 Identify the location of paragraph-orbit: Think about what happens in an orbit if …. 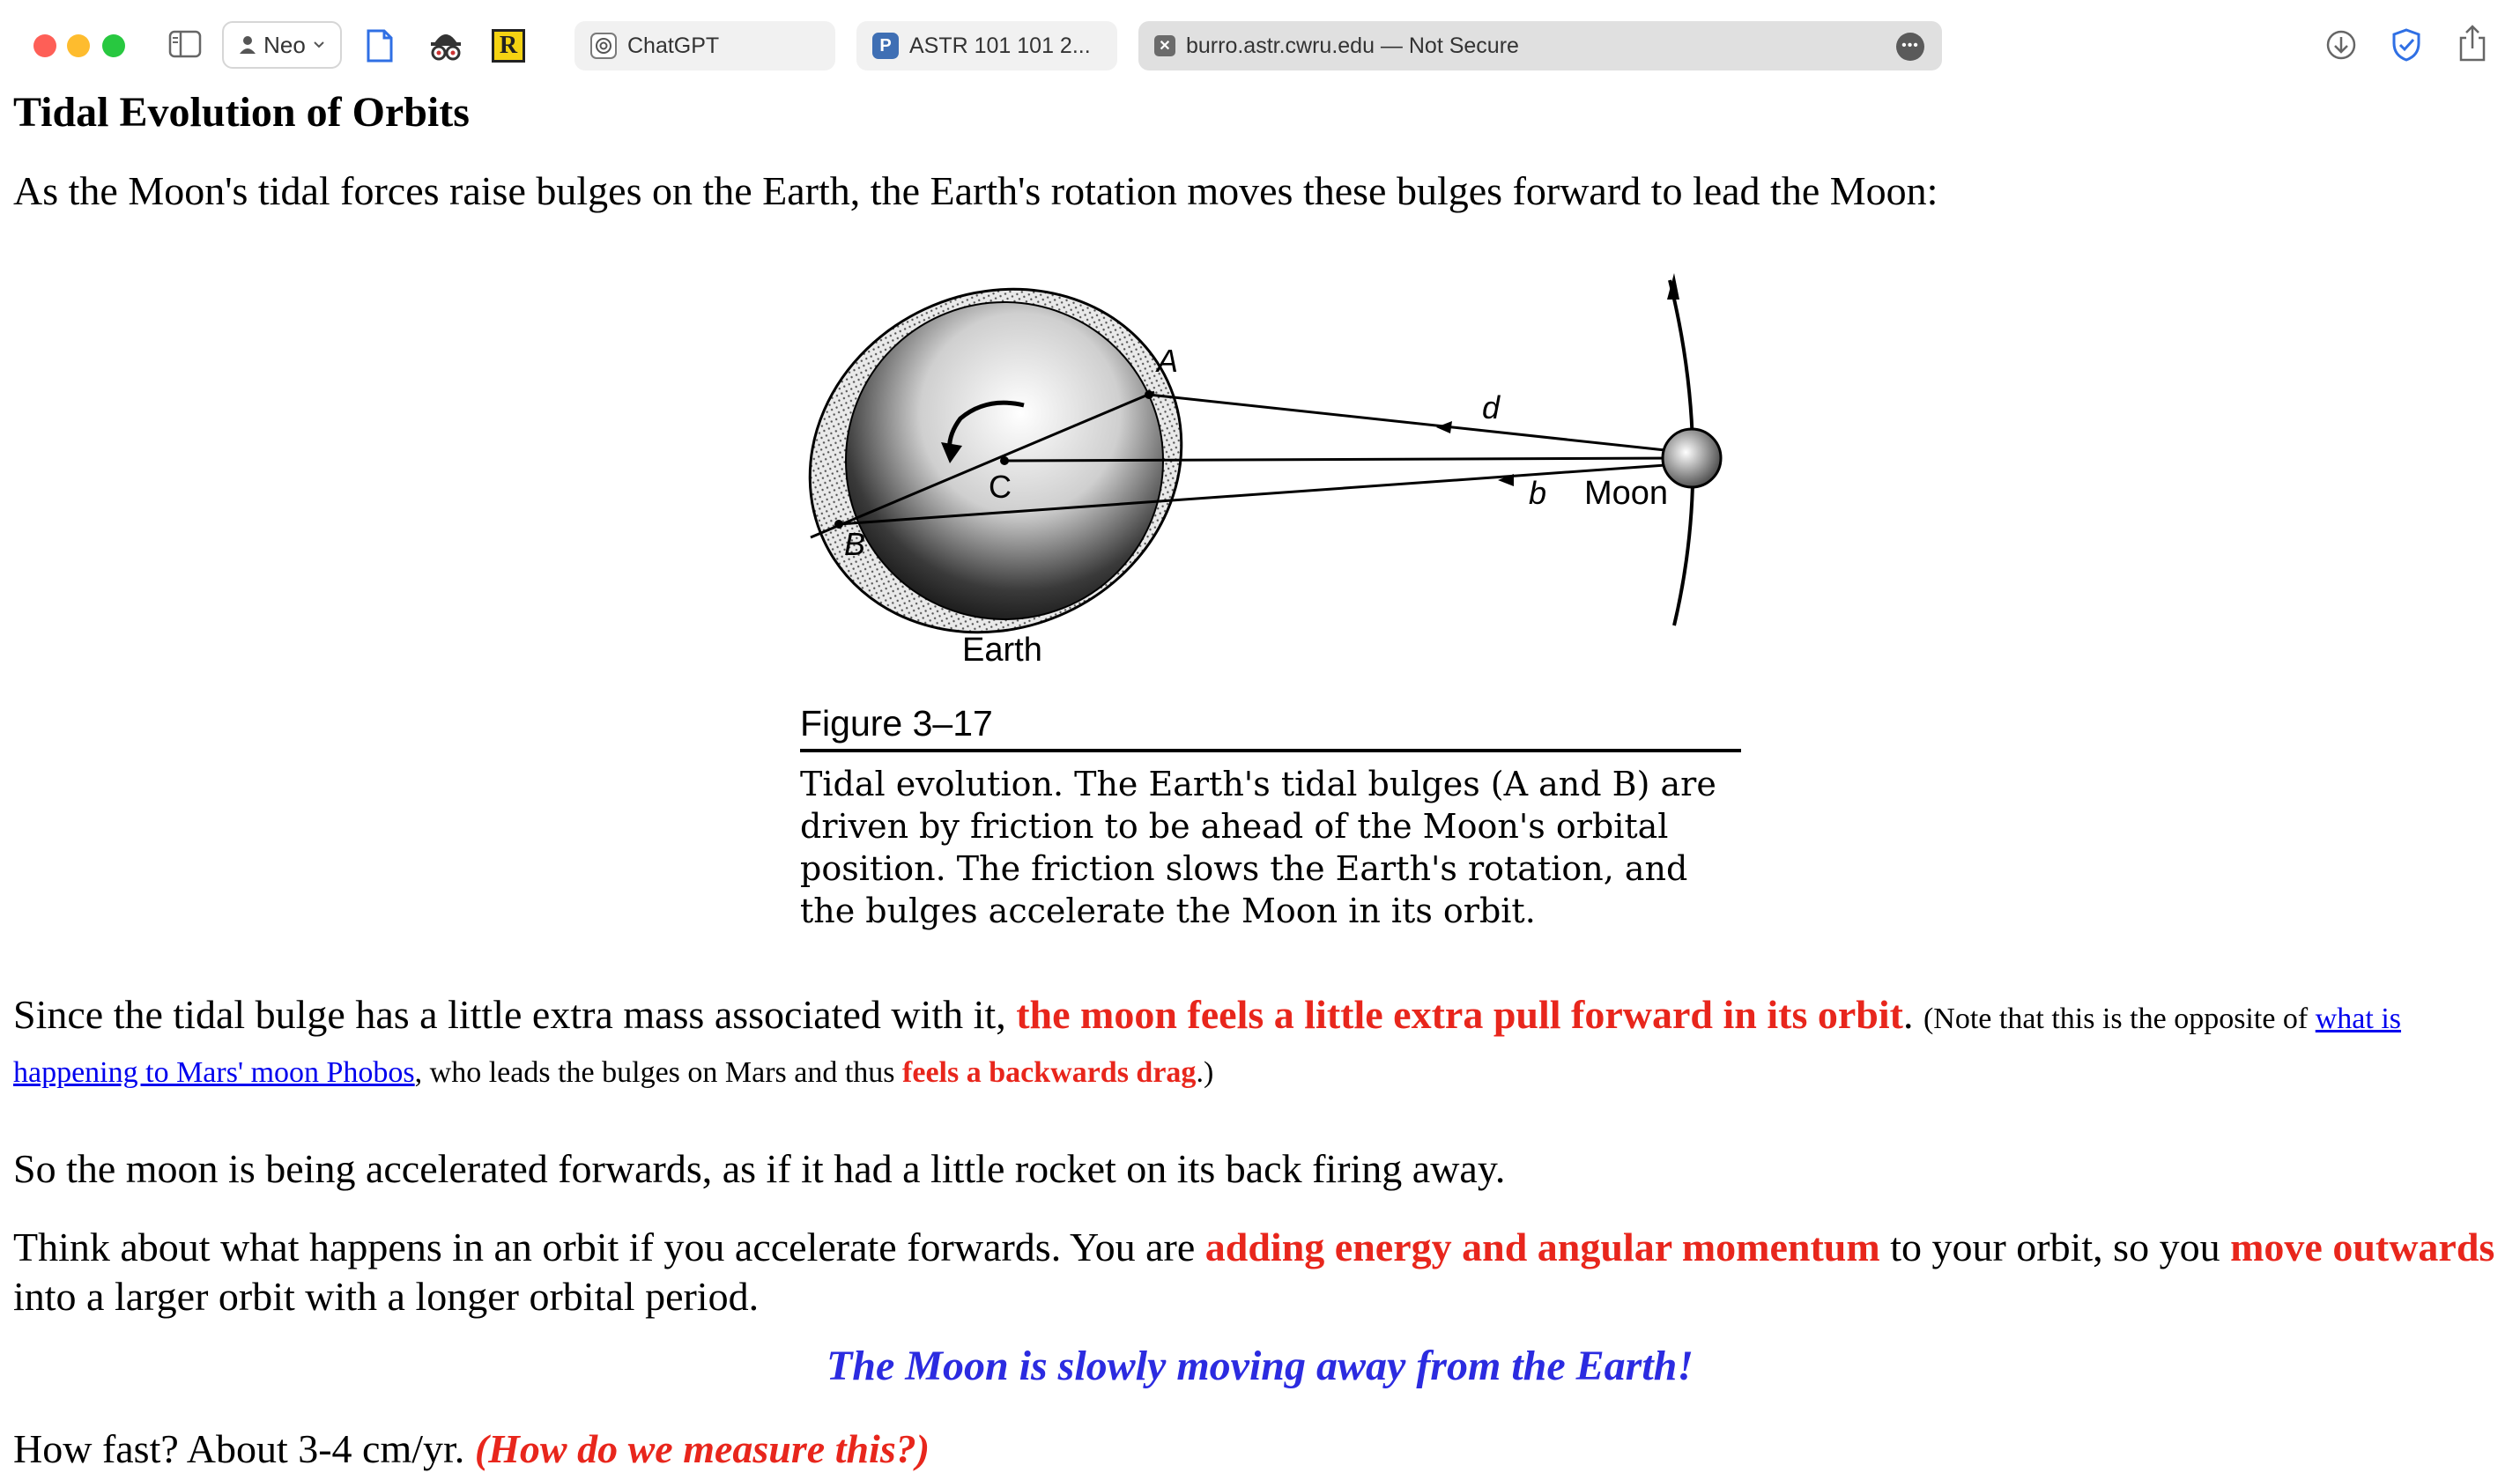
(1257, 1272).